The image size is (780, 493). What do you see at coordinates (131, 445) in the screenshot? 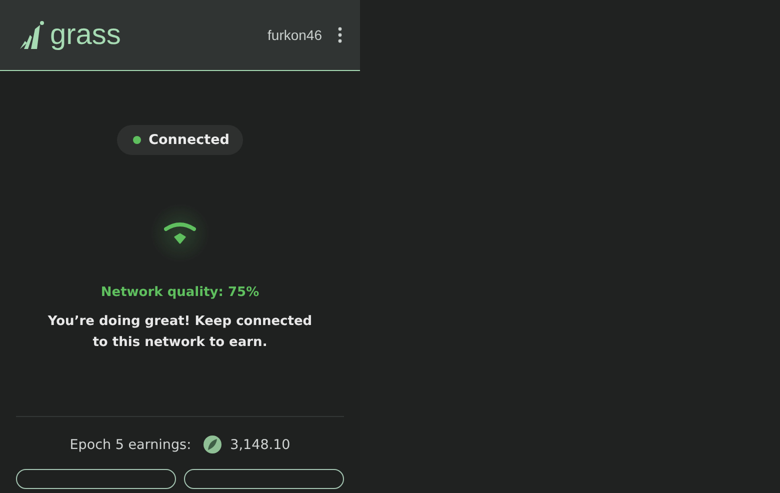
I see `earnings-label: Epoch 5 earnings:` at bounding box center [131, 445].